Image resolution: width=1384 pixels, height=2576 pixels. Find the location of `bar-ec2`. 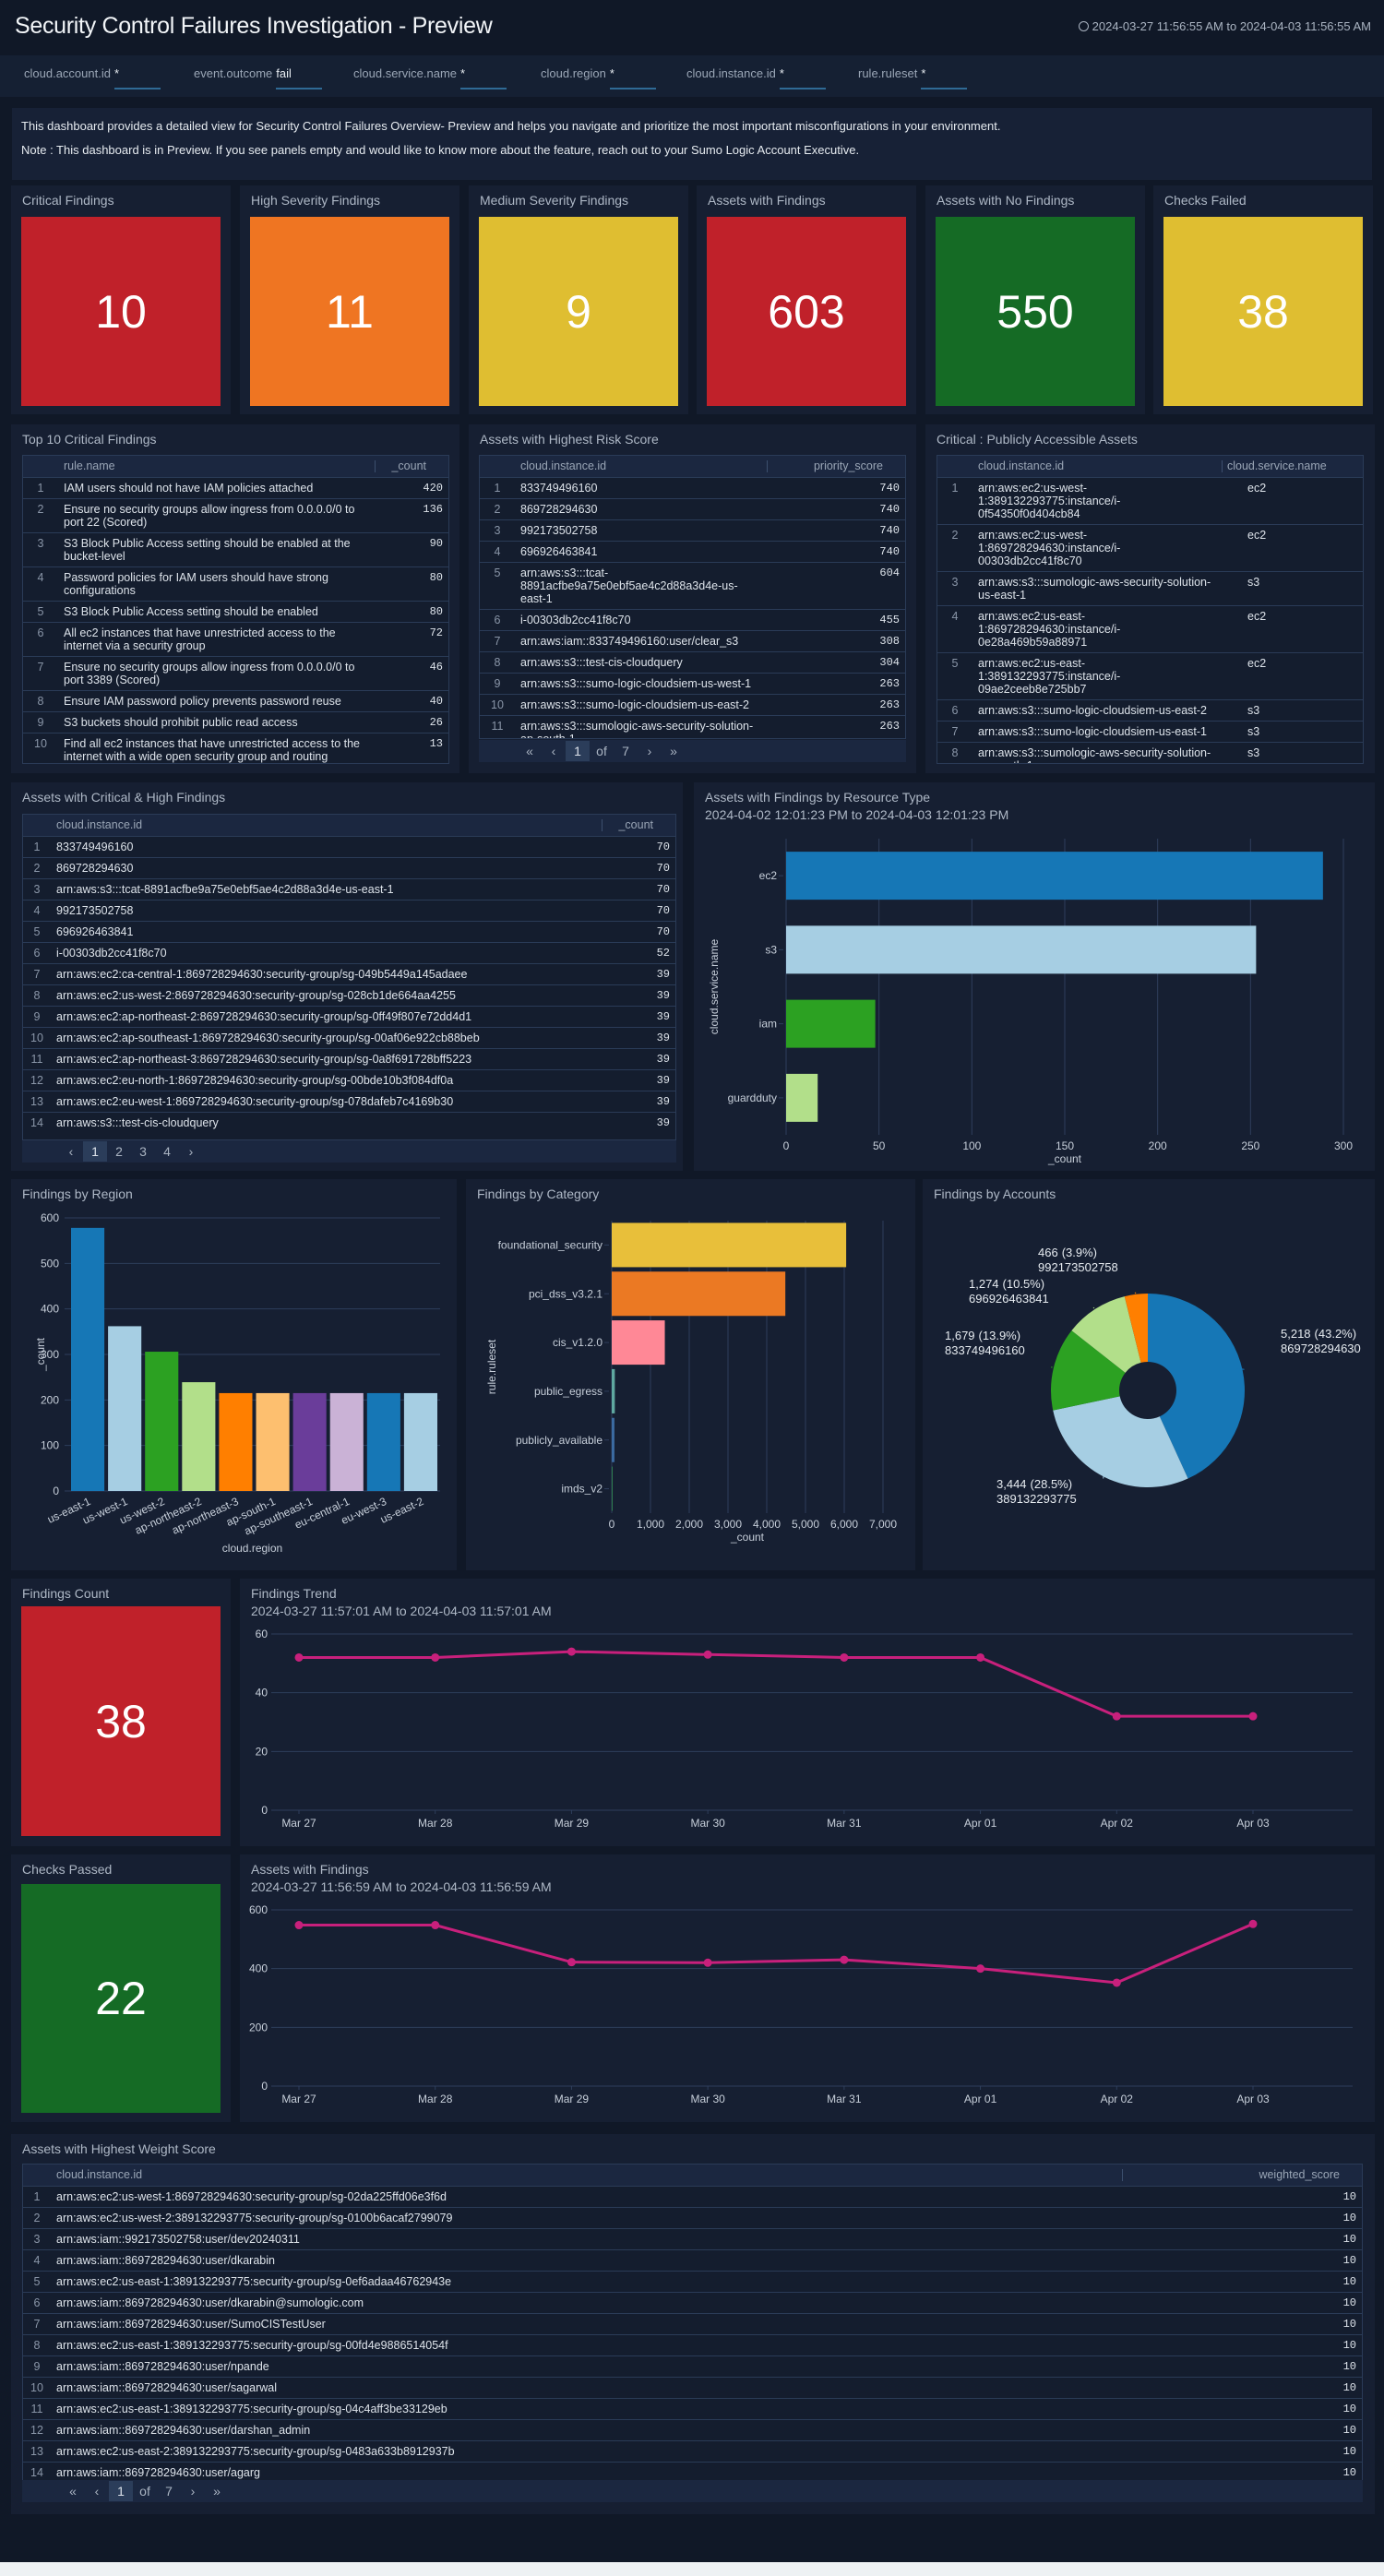

bar-ec2 is located at coordinates (1054, 876).